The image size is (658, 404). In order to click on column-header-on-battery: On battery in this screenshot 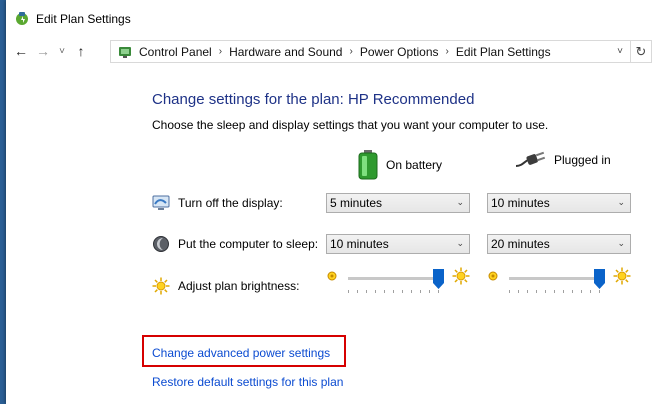, I will do `click(400, 165)`.